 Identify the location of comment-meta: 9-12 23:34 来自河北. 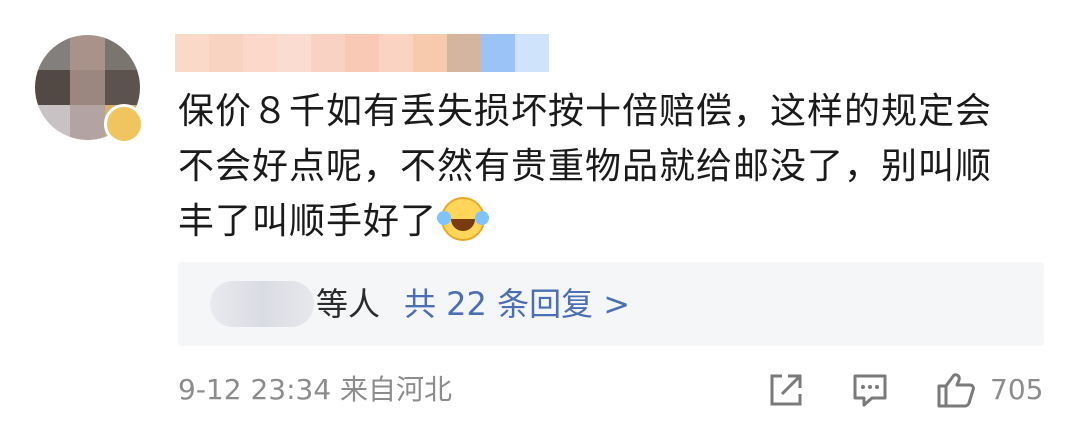
(315, 389).